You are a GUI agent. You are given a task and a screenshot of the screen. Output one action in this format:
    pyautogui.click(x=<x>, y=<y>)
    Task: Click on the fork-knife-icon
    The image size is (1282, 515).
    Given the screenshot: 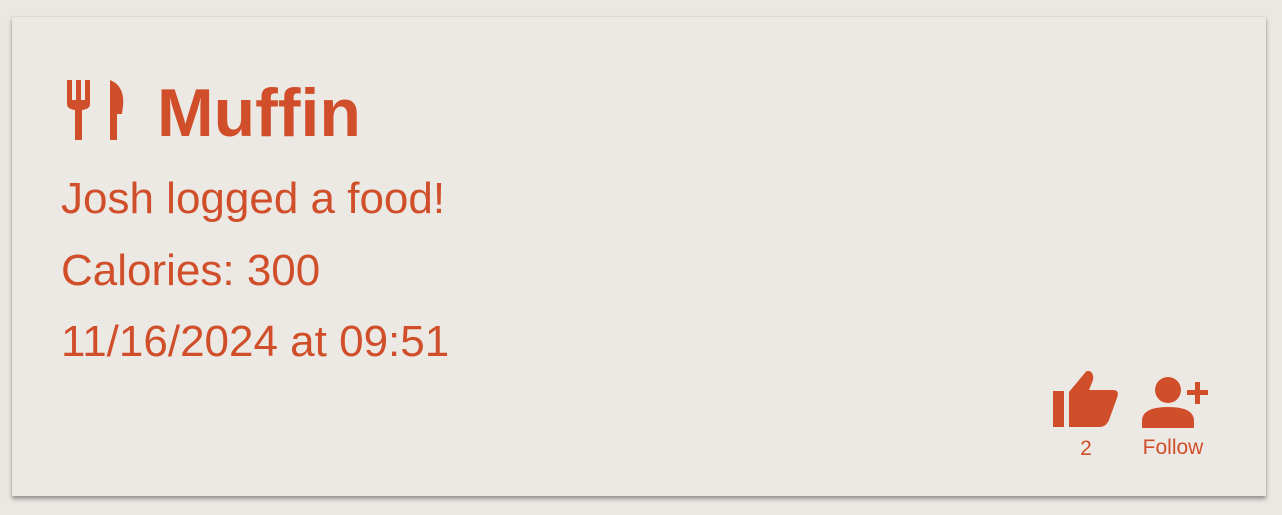 What is the action you would take?
    pyautogui.click(x=95, y=110)
    